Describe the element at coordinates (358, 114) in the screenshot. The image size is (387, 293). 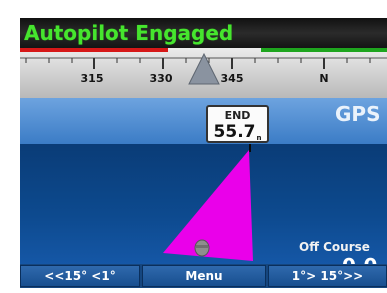
I see `source-label: GPS` at that location.